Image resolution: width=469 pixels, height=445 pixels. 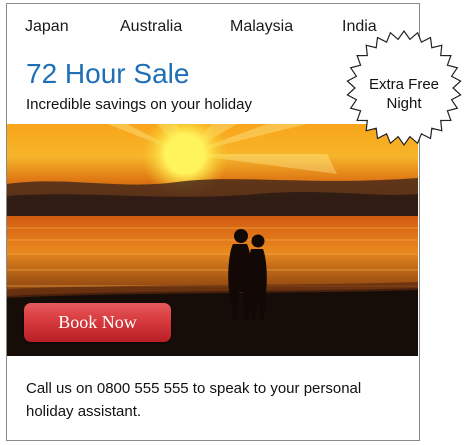 What do you see at coordinates (97, 322) in the screenshot?
I see `book-now-button: Book Now` at bounding box center [97, 322].